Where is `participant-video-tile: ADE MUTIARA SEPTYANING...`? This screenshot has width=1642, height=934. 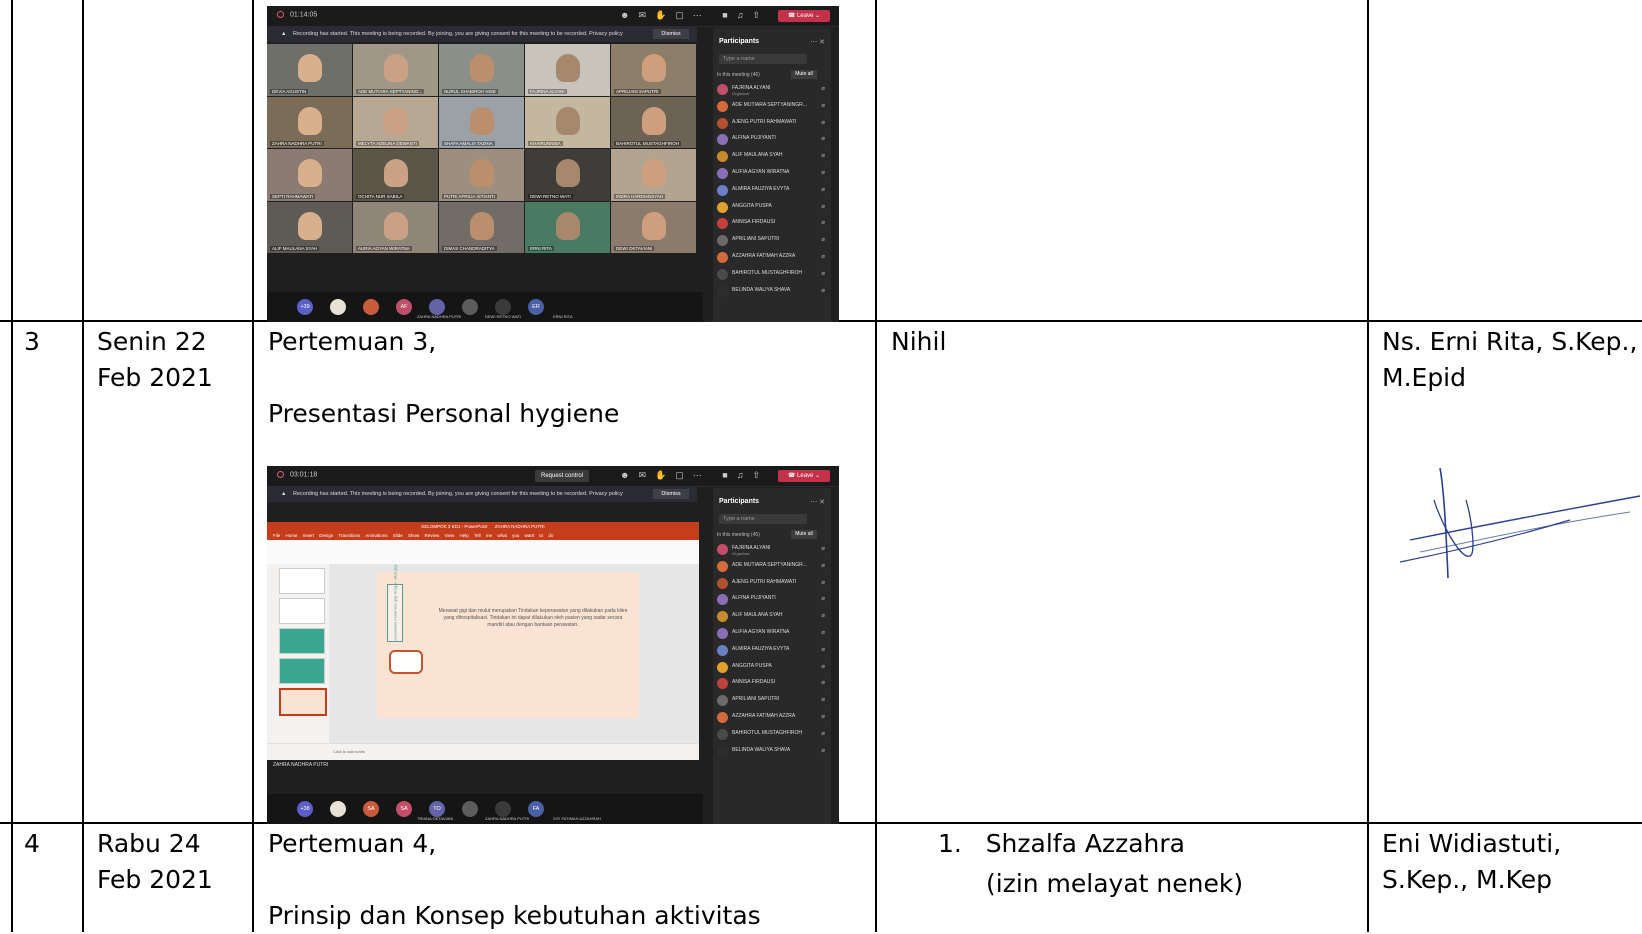 participant-video-tile: ADE MUTIARA SEPTYANING... is located at coordinates (395, 70).